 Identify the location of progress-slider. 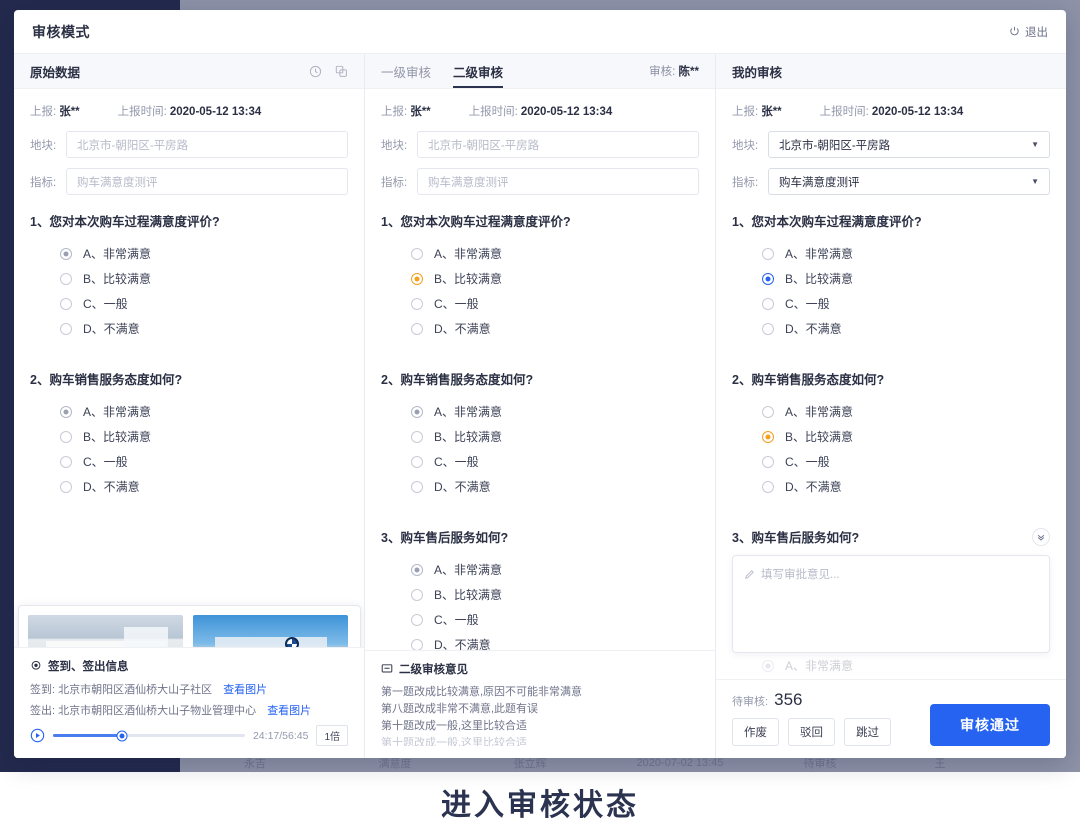
(149, 735).